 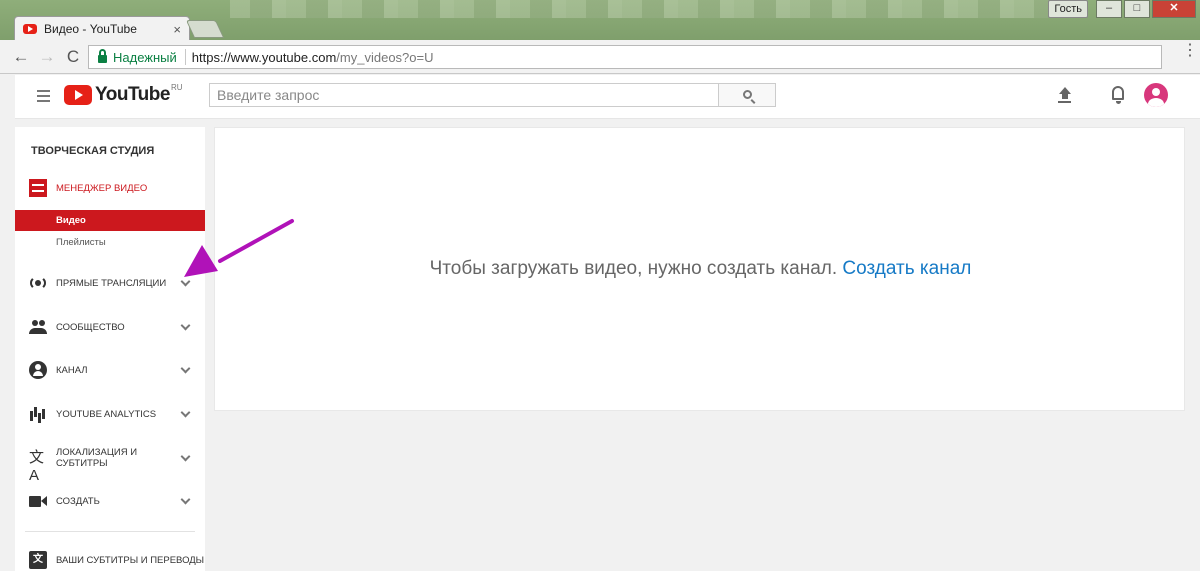 What do you see at coordinates (38, 283) in the screenshot?
I see `live-broadcast-icon` at bounding box center [38, 283].